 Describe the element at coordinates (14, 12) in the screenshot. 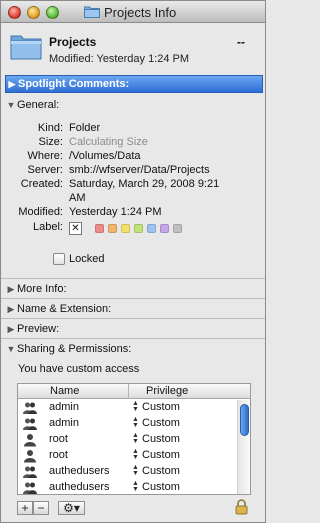

I see `close-window-button` at that location.